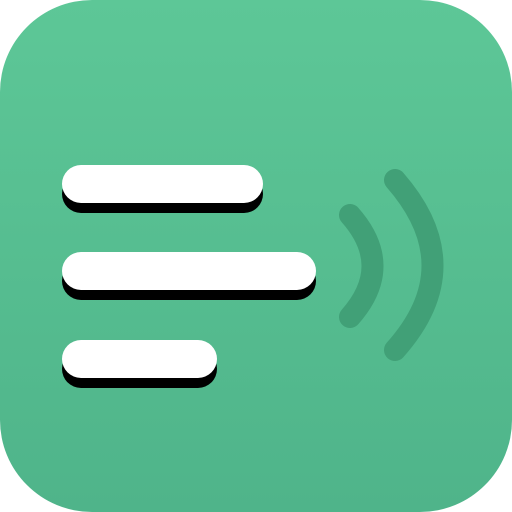 The image size is (512, 512). Describe the element at coordinates (139, 359) in the screenshot. I see `text-line-bottom-bar` at that location.